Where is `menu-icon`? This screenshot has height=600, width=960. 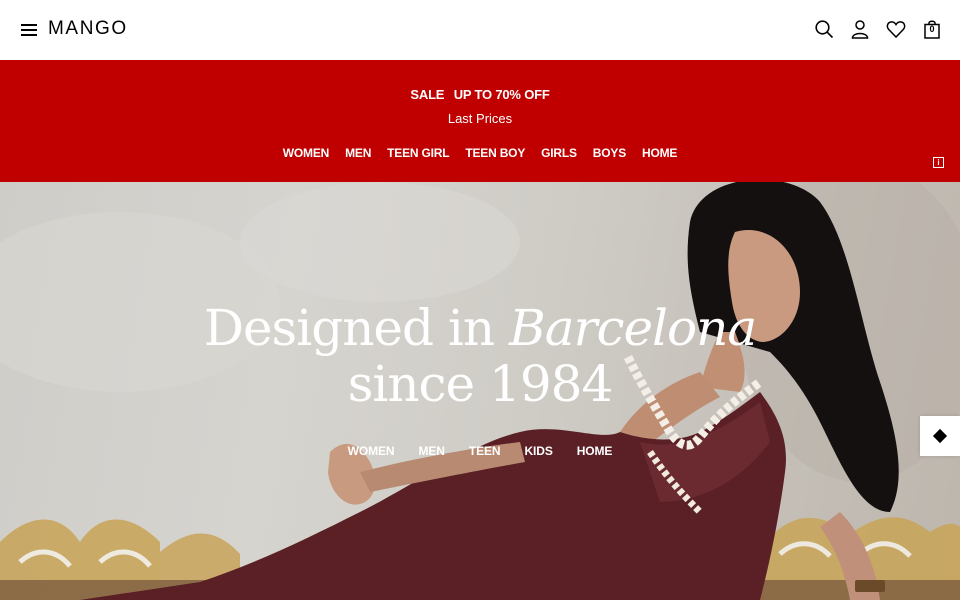
menu-icon is located at coordinates (29, 30).